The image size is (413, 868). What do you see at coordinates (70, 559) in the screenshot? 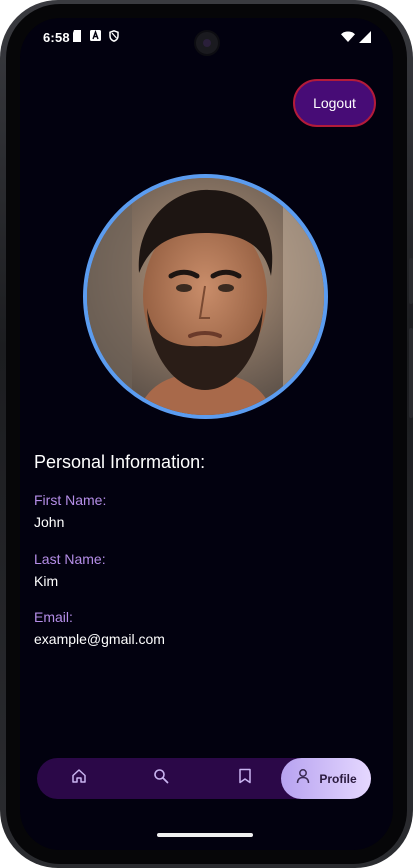
I see `last-name-label: Last Name:` at bounding box center [70, 559].